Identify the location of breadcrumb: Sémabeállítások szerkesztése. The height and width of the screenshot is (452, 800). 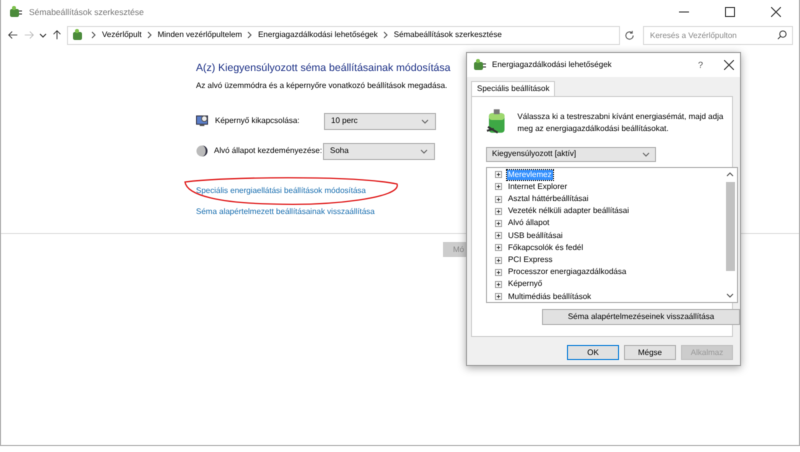
(448, 35).